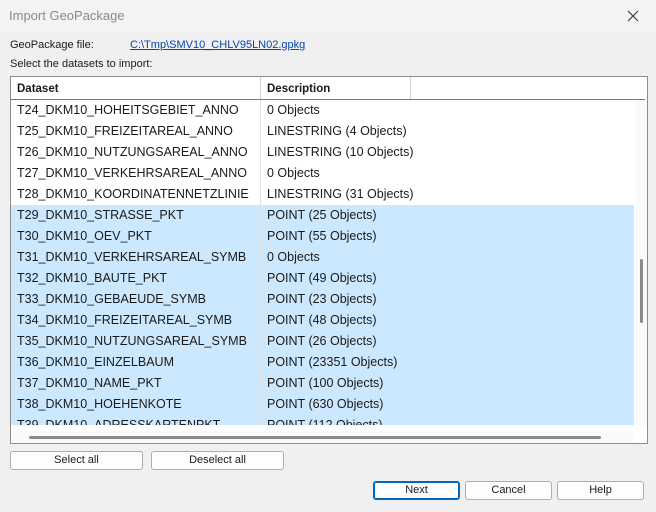  I want to click on dataset-cell: T37_DKM10_NAME_PKT, so click(136, 383).